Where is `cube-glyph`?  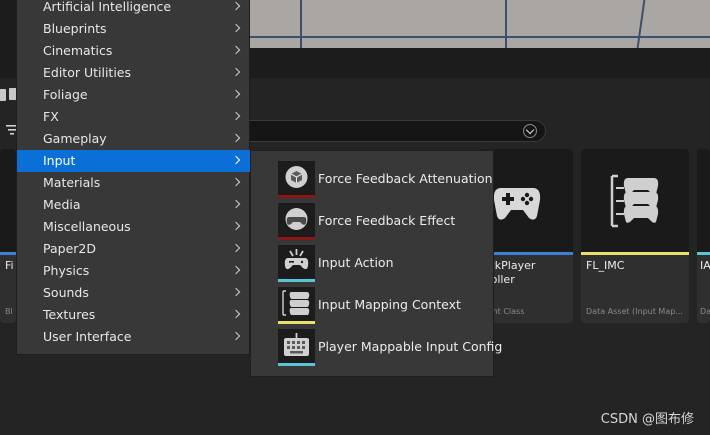 cube-glyph is located at coordinates (296, 177).